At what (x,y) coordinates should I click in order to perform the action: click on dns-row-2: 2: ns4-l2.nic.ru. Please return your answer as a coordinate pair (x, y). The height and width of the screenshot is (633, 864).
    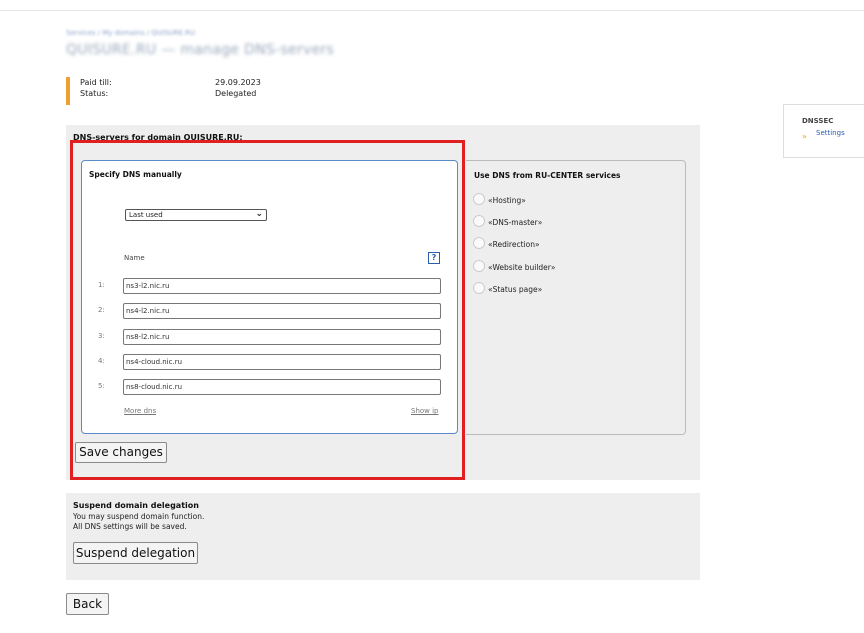
    Looking at the image, I should click on (270, 311).